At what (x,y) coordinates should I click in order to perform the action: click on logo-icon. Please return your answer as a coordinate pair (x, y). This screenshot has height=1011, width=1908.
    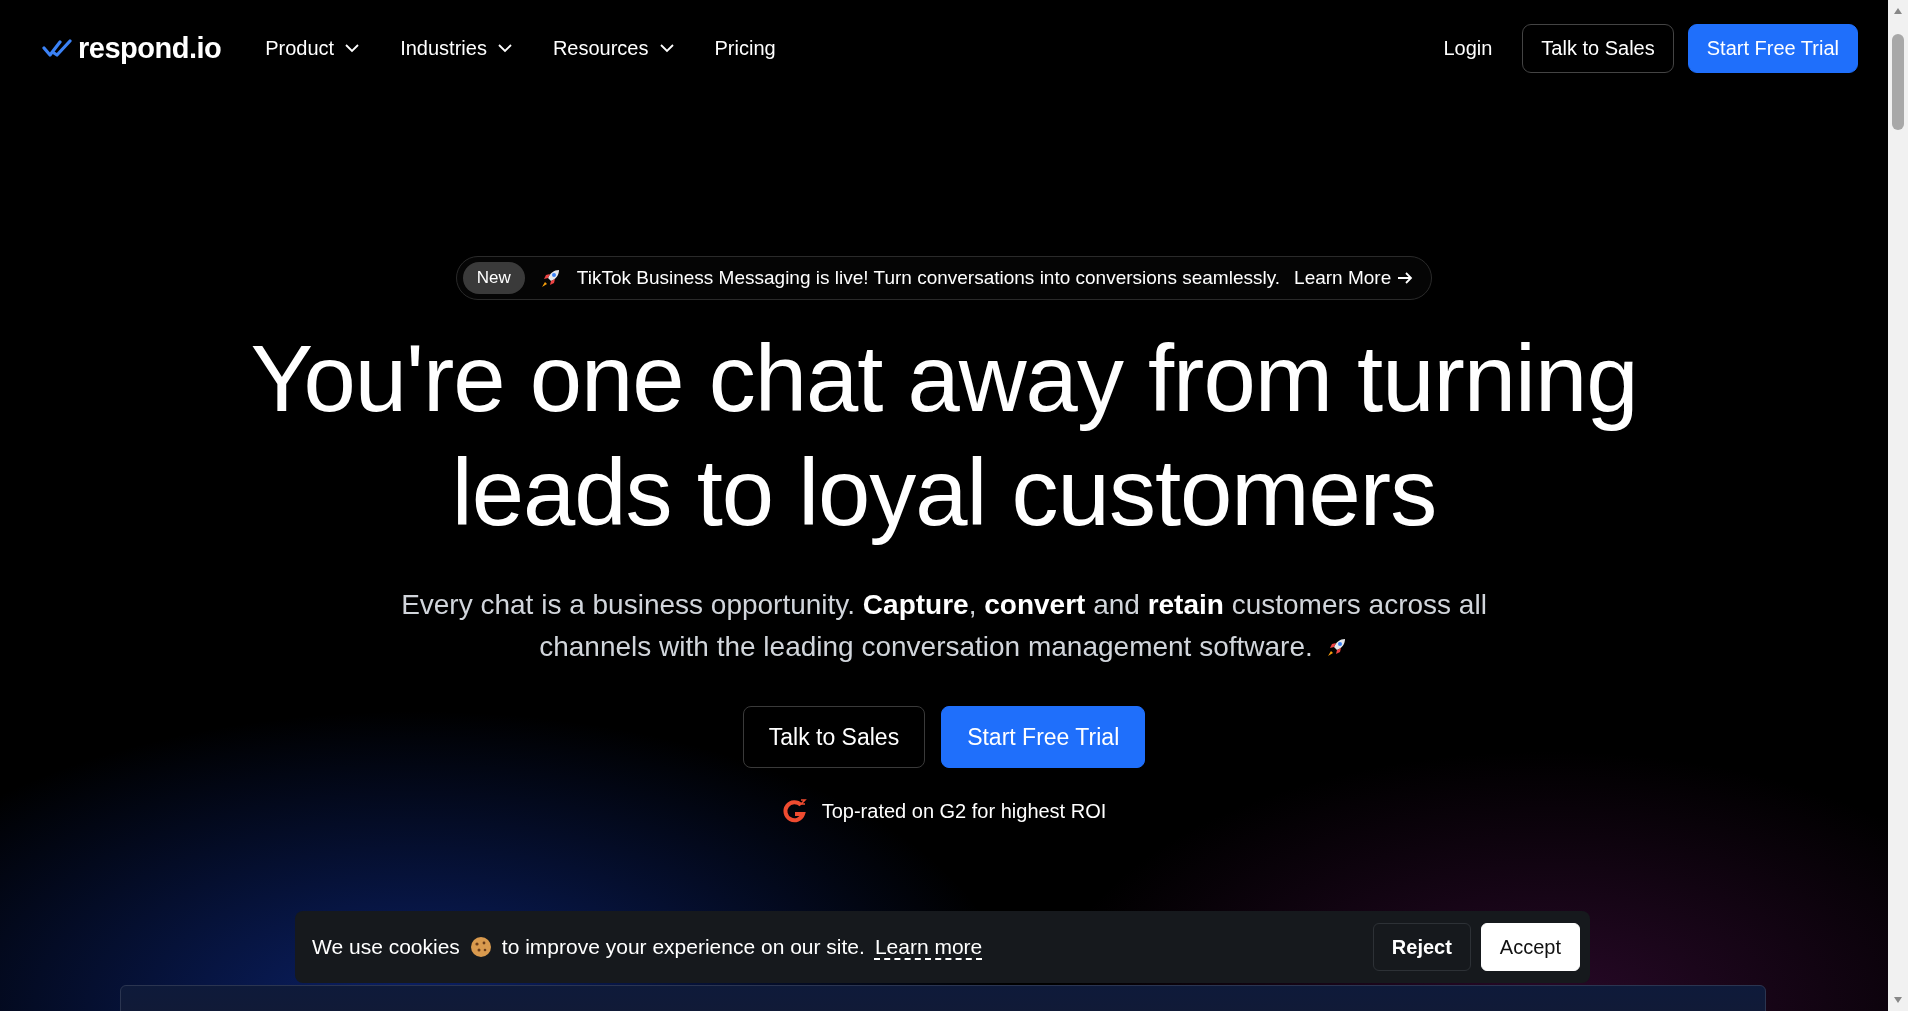
    Looking at the image, I should click on (58, 48).